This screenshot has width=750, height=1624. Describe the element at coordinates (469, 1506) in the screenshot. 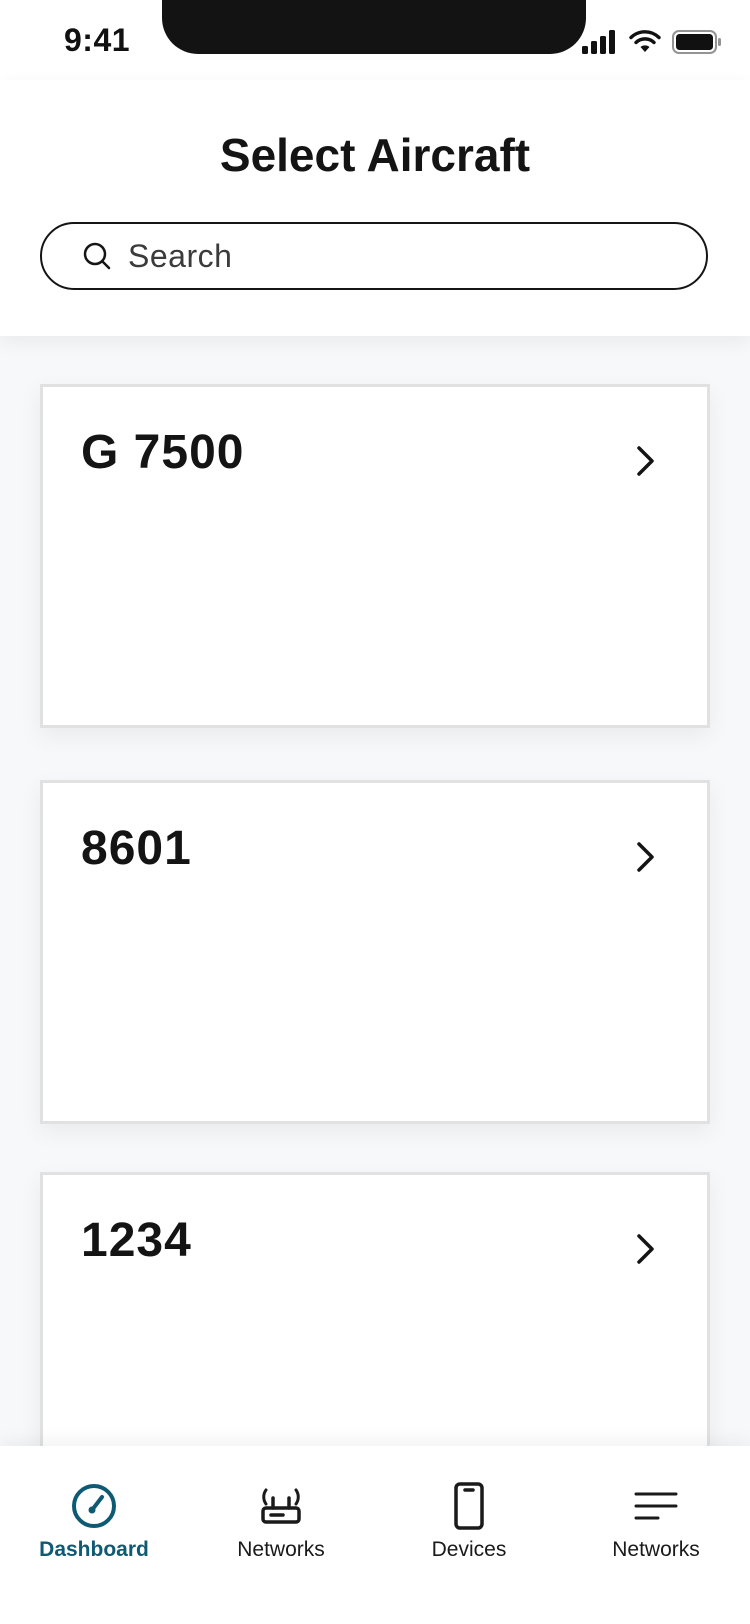

I see `phone-icon` at that location.